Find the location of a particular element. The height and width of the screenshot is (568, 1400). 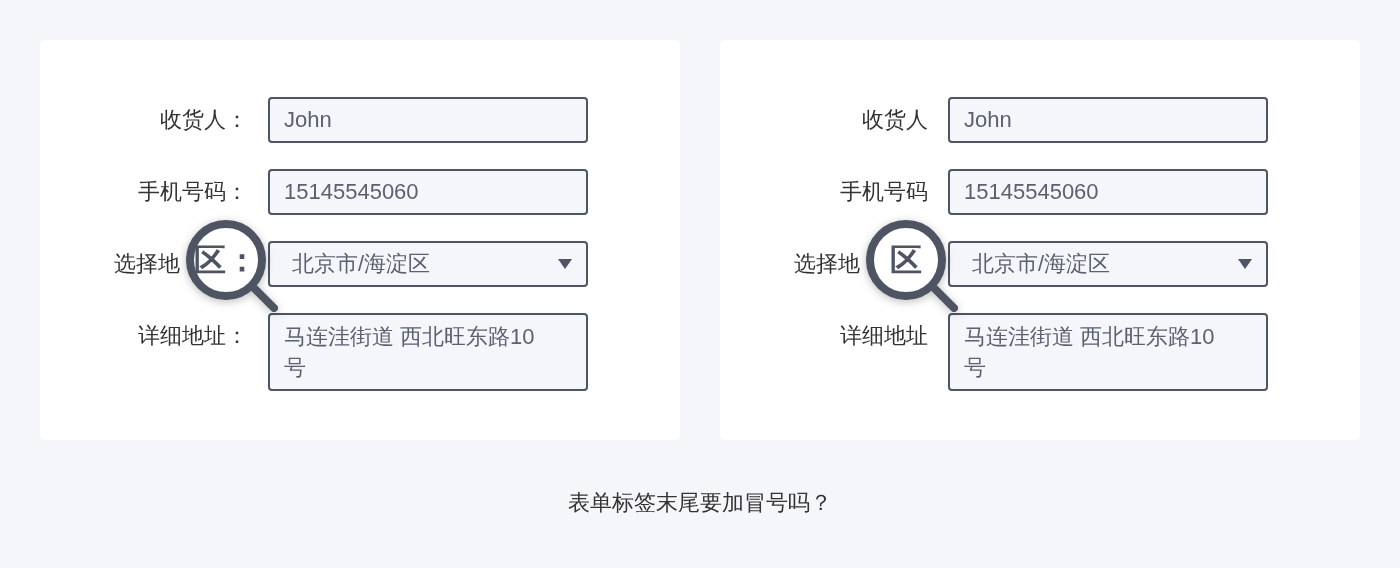

field-label: 详细地址： is located at coordinates (193, 336).